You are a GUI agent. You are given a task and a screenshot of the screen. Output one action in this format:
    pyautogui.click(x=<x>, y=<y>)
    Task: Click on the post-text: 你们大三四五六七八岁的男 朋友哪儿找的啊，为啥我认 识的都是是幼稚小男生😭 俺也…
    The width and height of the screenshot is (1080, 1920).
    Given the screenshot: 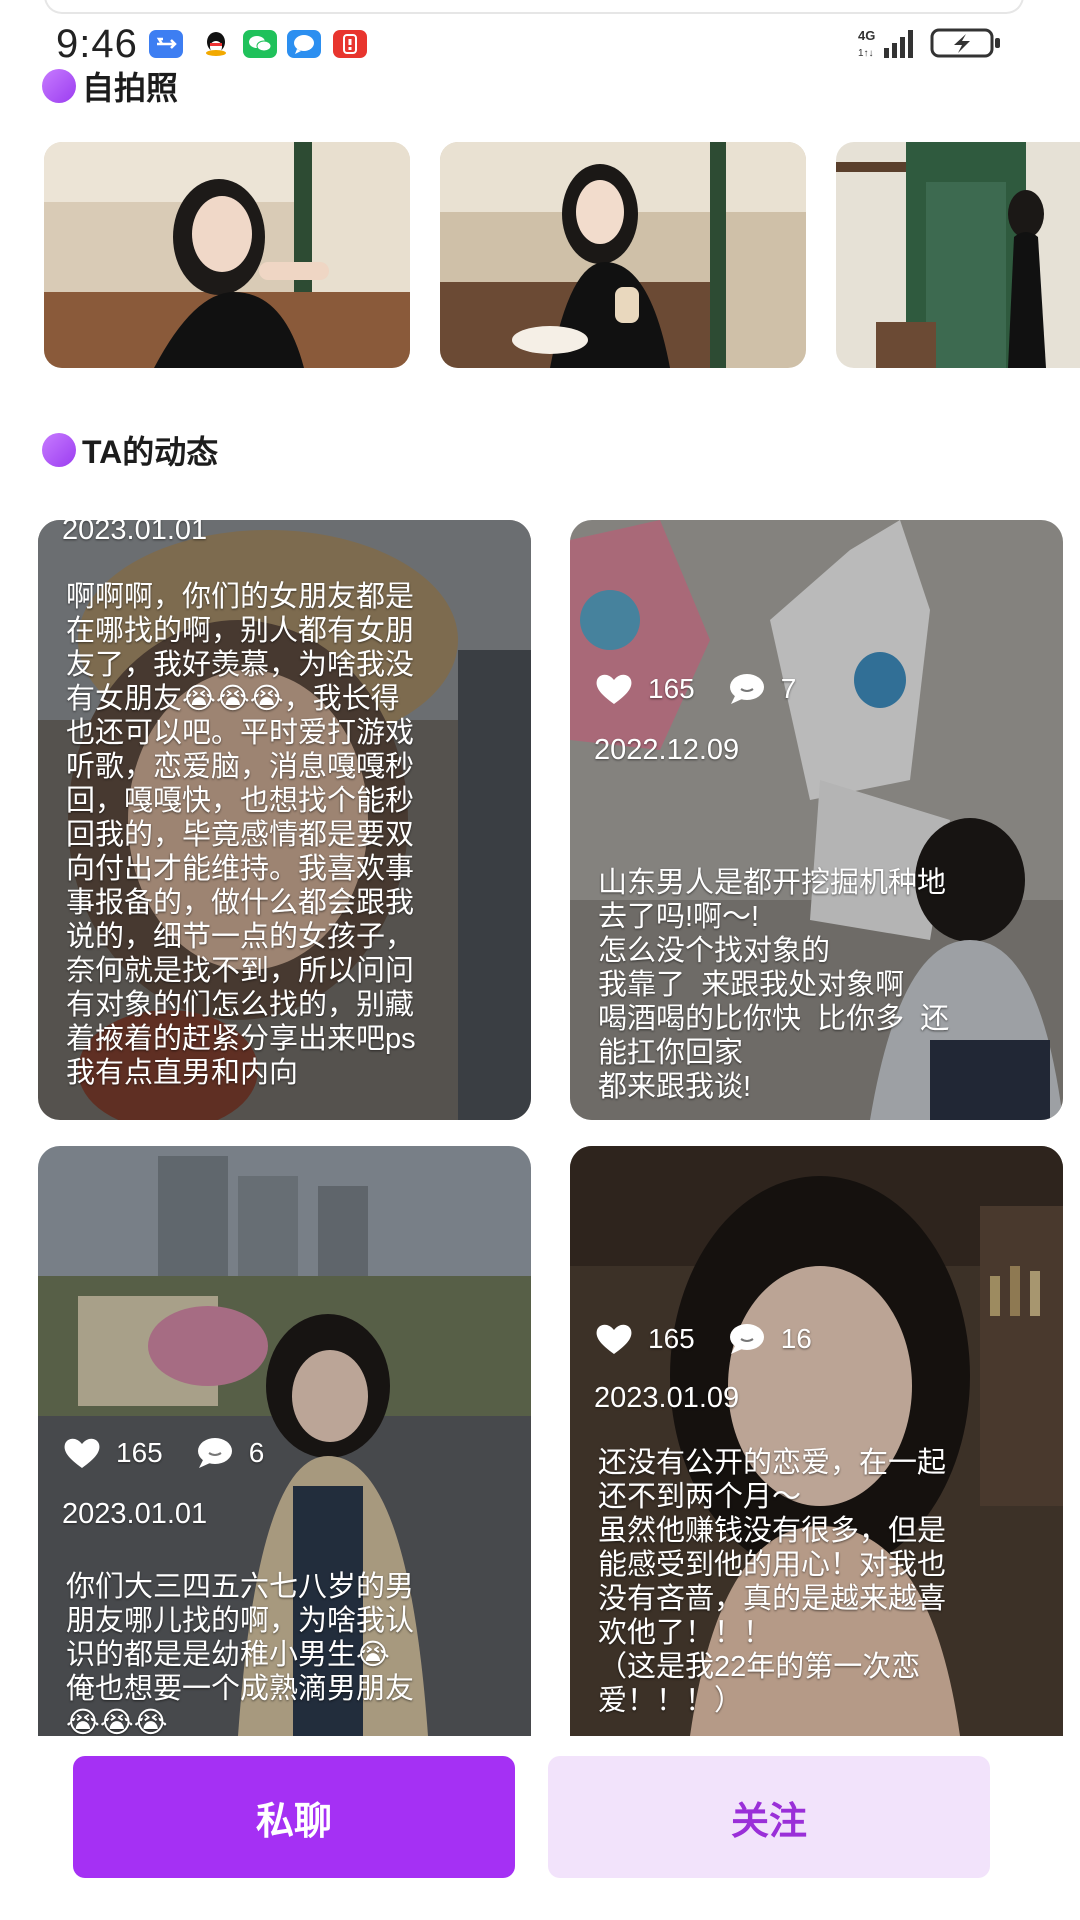 What is the action you would take?
    pyautogui.click(x=240, y=1653)
    